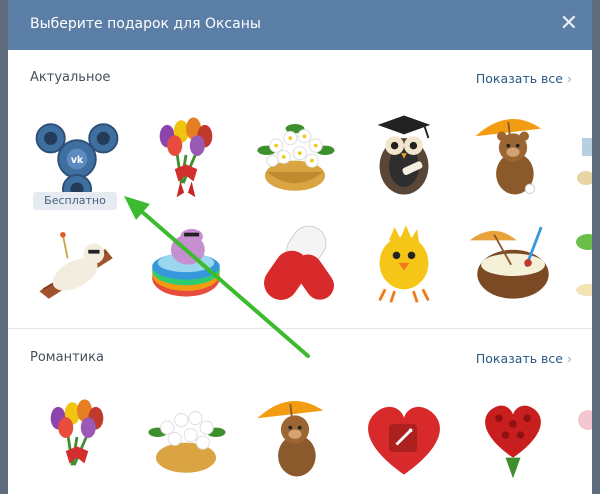 Image resolution: width=600 pixels, height=494 pixels. Describe the element at coordinates (70, 77) in the screenshot. I see `section-title-actual: Актуальное` at that location.